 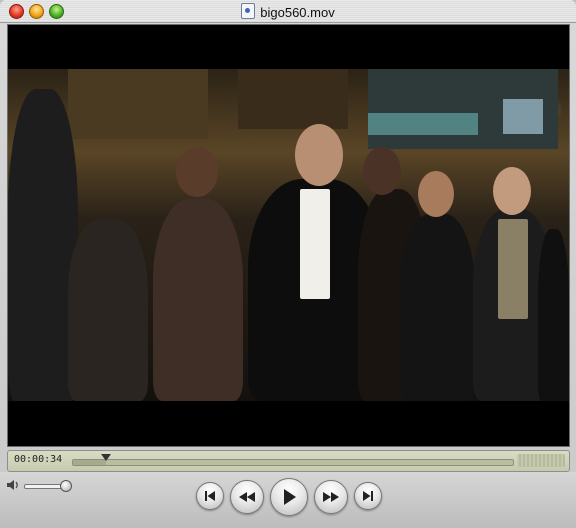 What do you see at coordinates (513, 269) in the screenshot?
I see `tan-shirt` at bounding box center [513, 269].